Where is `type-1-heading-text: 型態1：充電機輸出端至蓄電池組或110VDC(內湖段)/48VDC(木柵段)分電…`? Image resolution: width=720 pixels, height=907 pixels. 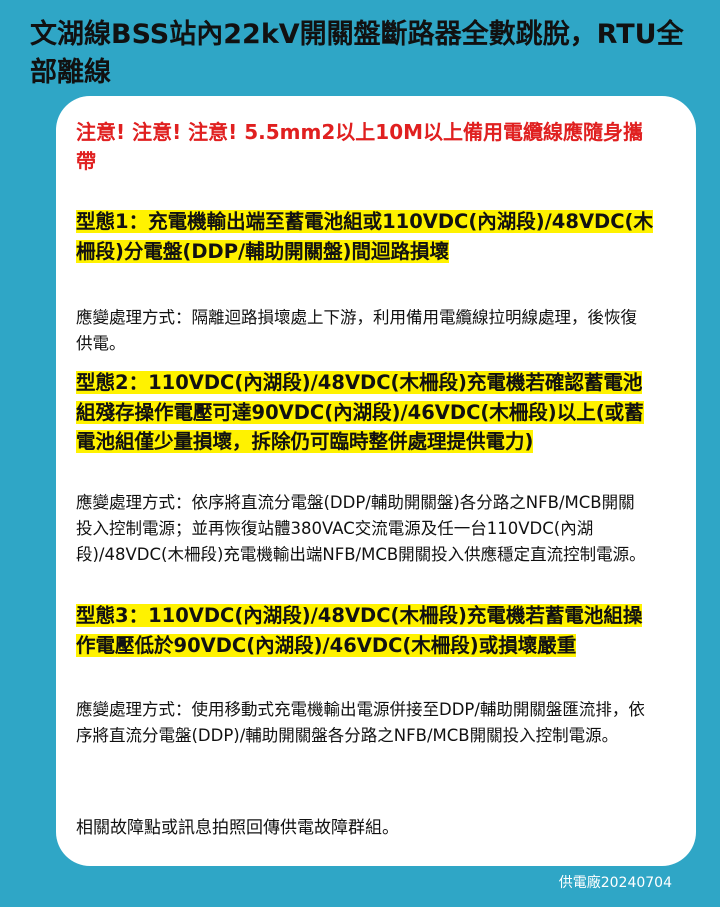 type-1-heading-text: 型態1：充電機輸出端至蓄電池組或110VDC(內湖段)/48VDC(木柵段)分電… is located at coordinates (364, 236).